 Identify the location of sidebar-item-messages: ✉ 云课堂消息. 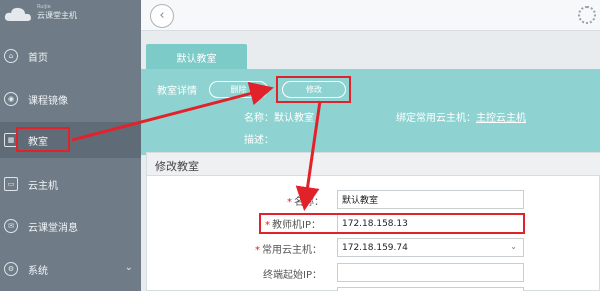
(70, 226).